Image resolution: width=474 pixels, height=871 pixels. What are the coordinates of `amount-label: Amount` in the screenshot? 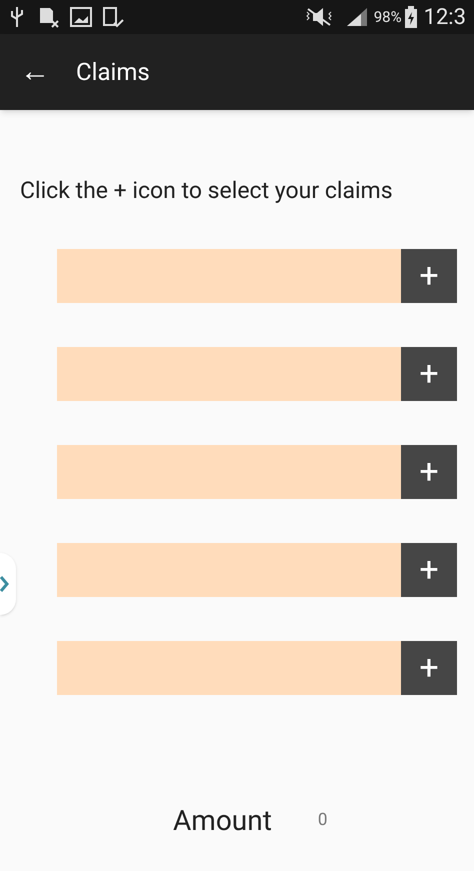 It's located at (222, 821).